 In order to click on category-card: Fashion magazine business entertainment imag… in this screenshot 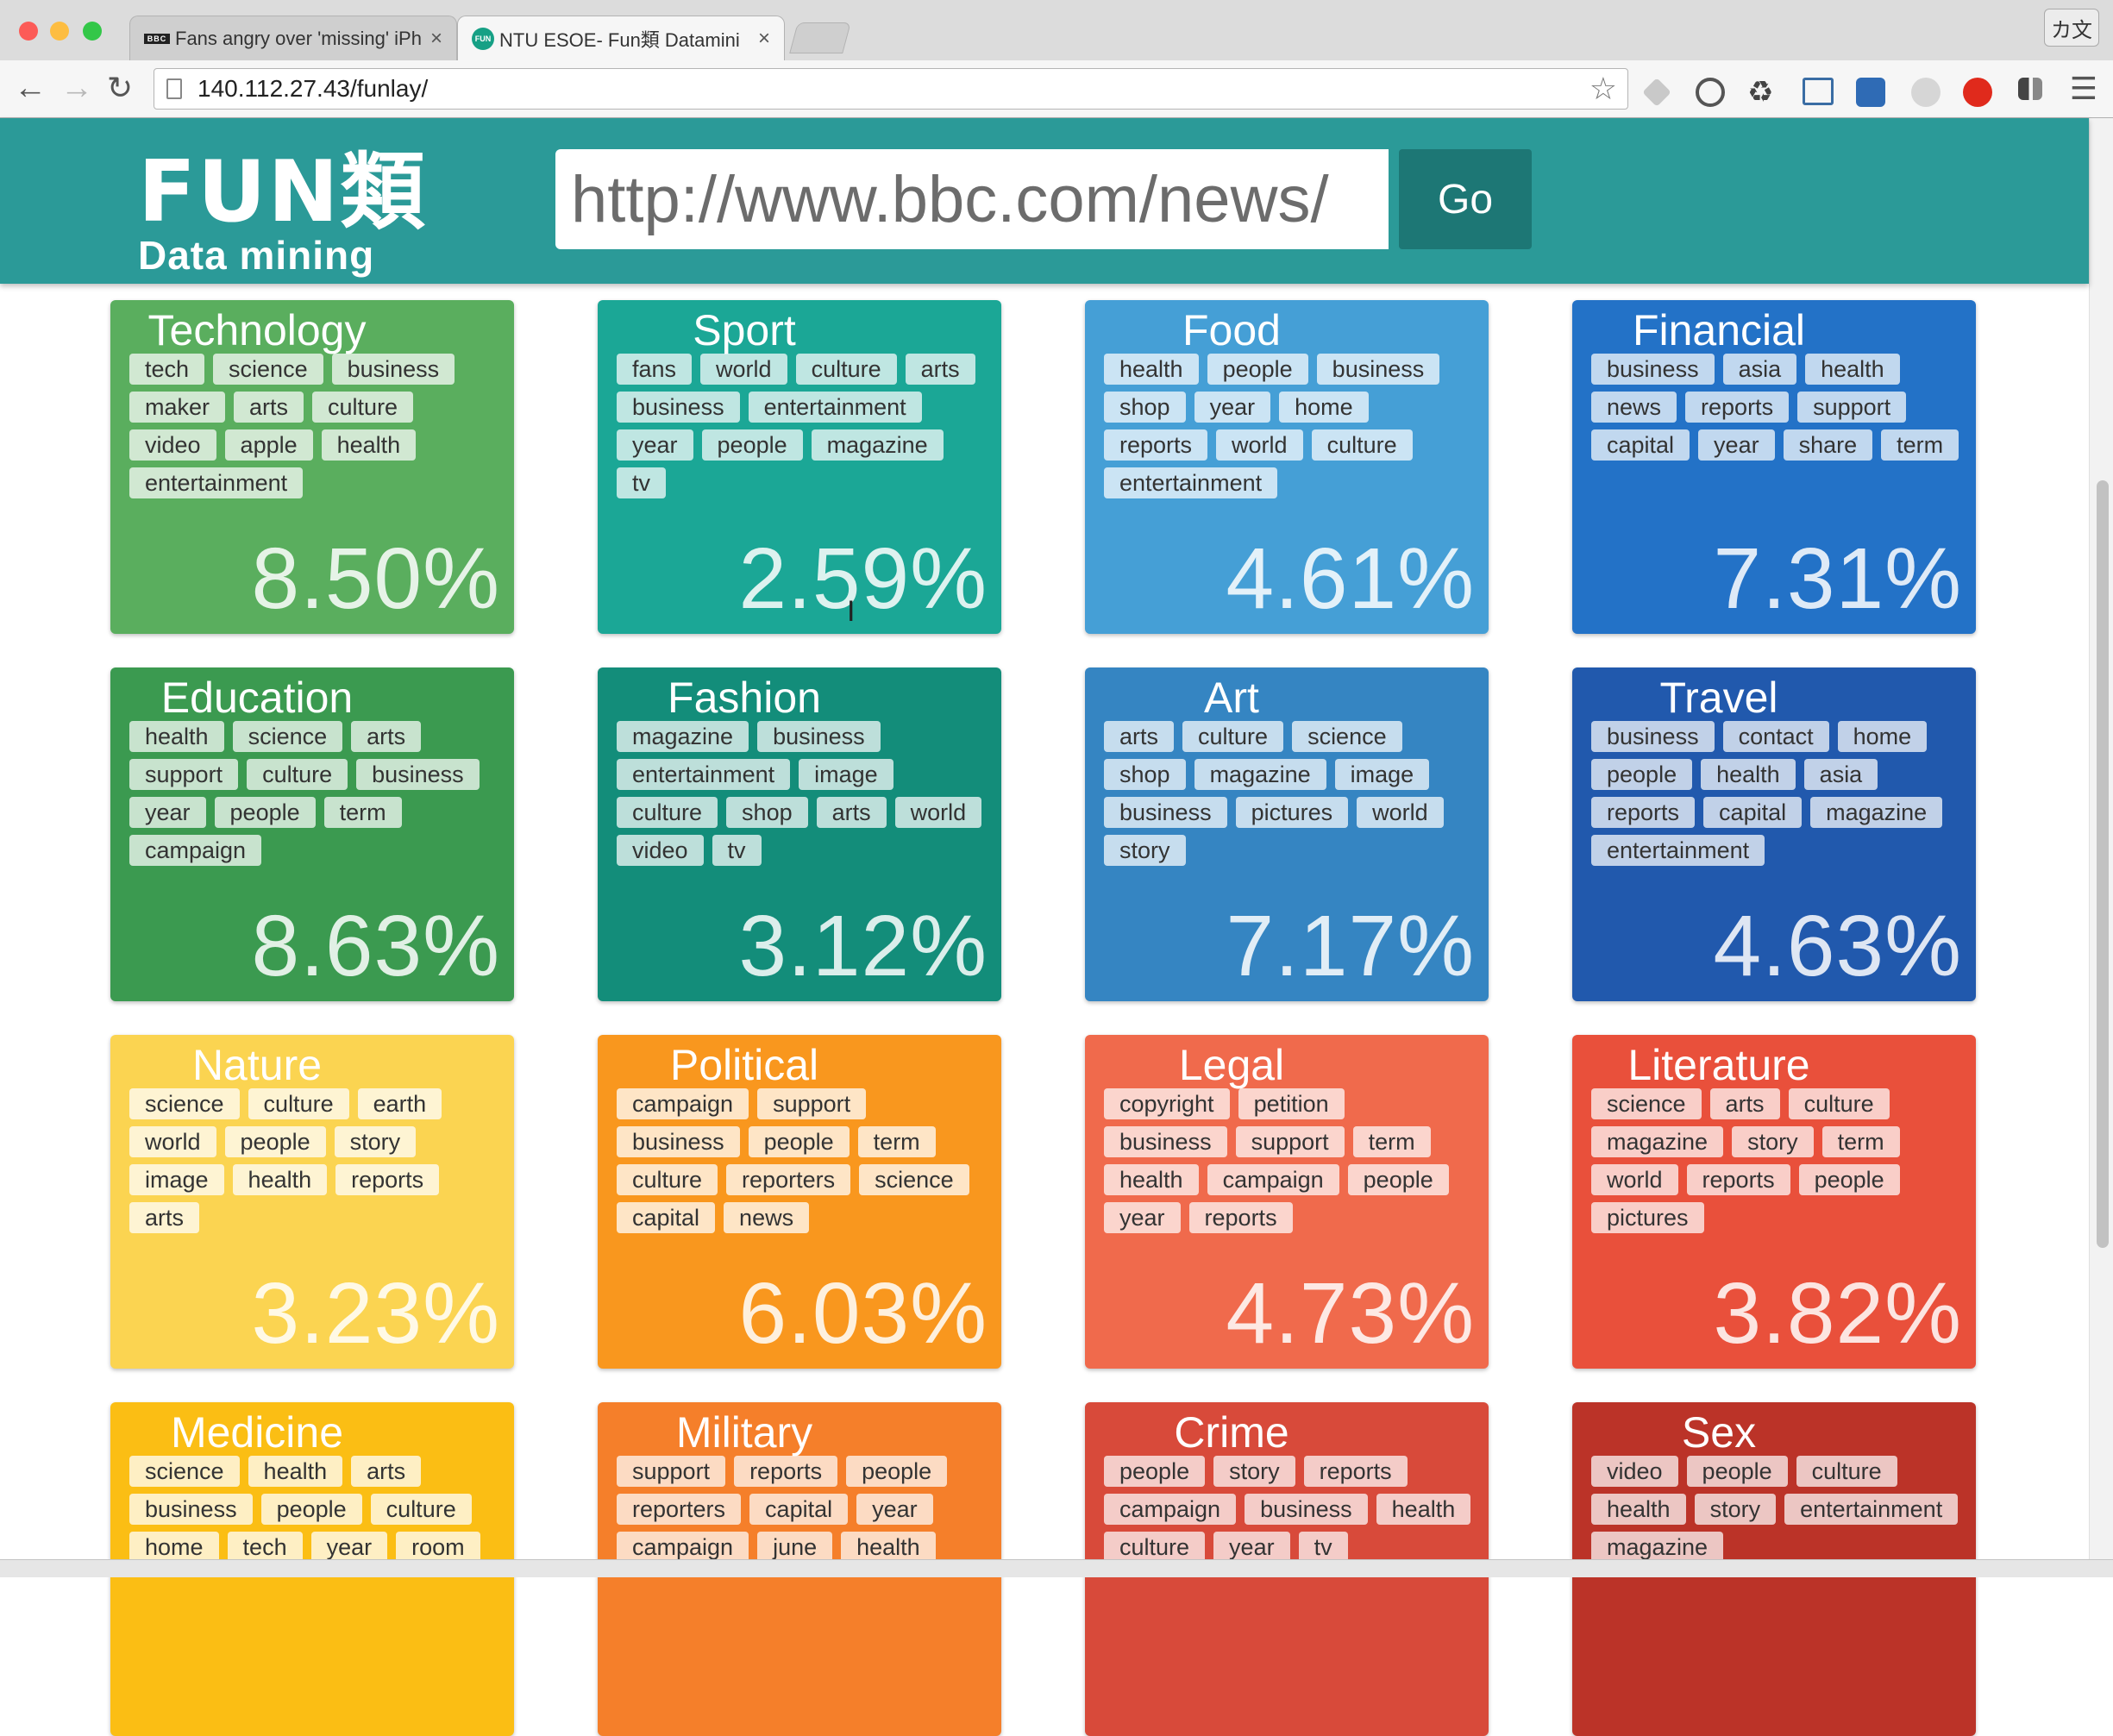, I will do `click(799, 834)`.